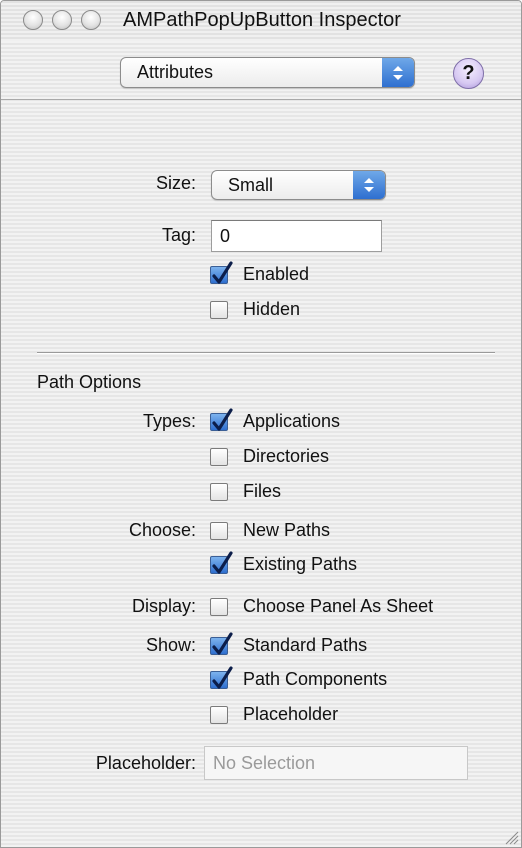  I want to click on inspector-mode-label: Attributes, so click(175, 72).